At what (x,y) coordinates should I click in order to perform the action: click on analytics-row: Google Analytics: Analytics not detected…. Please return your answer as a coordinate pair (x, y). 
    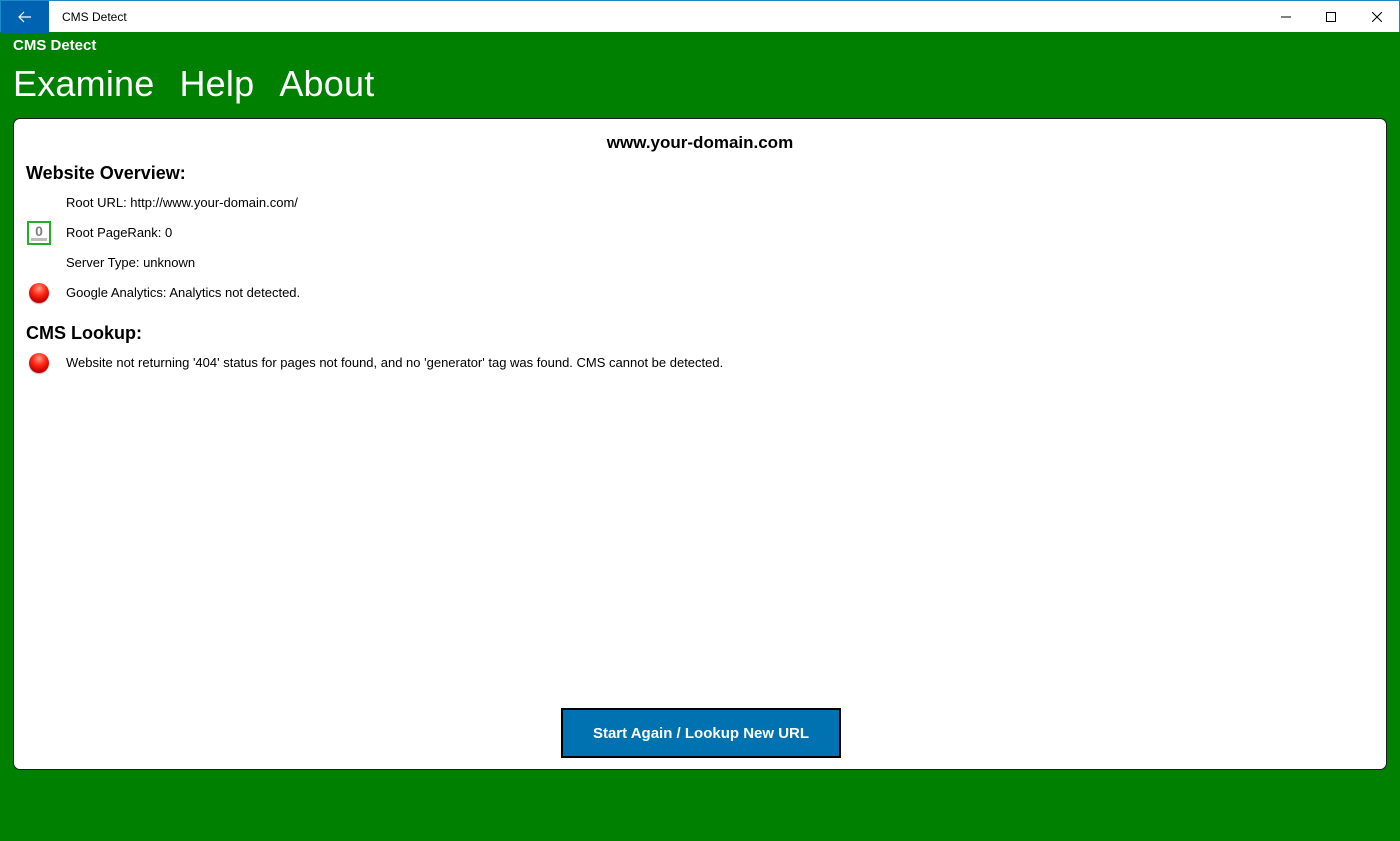
    Looking at the image, I should click on (696, 293).